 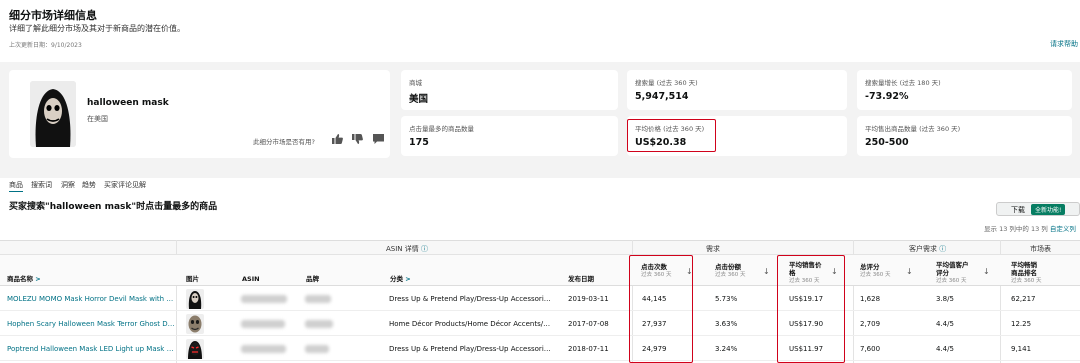 I want to click on avg-bsr-cell: 12.25, so click(x=1021, y=324).